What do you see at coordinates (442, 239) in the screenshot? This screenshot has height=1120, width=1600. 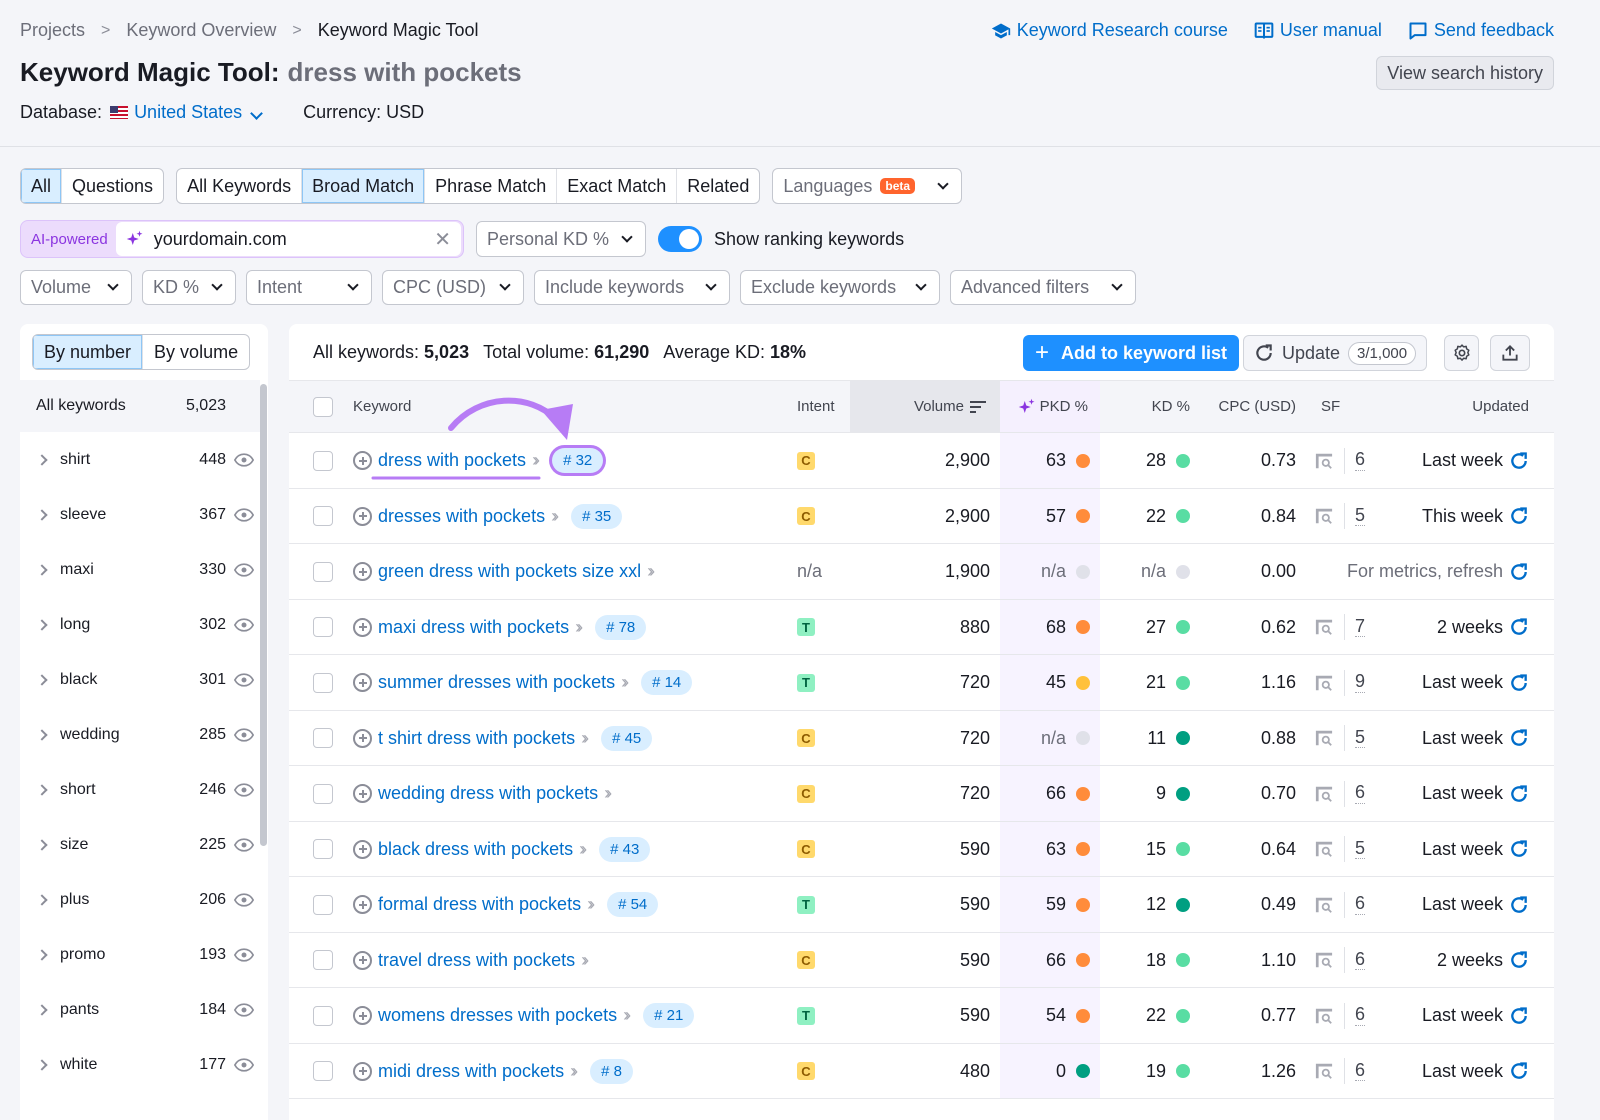 I see `clear-icon: ✕` at bounding box center [442, 239].